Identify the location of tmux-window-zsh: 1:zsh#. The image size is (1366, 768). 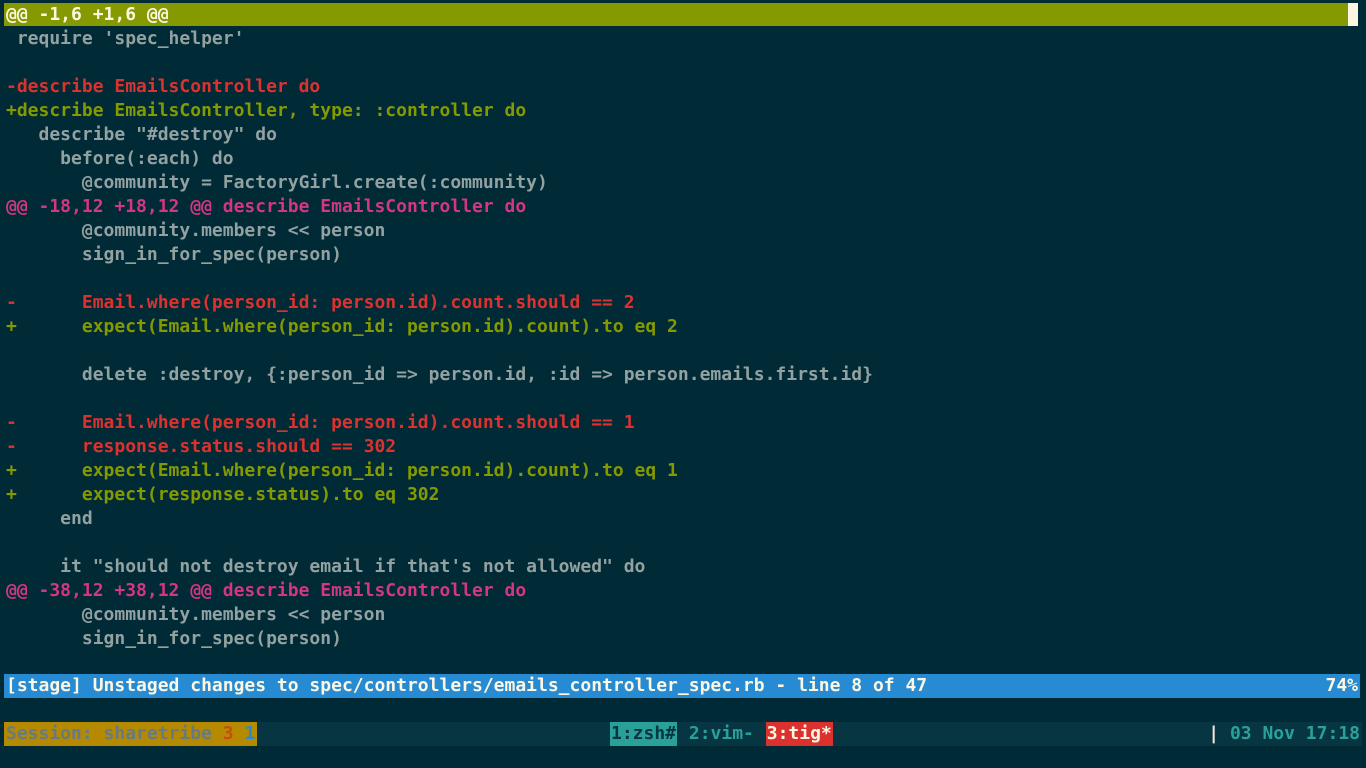
(644, 734).